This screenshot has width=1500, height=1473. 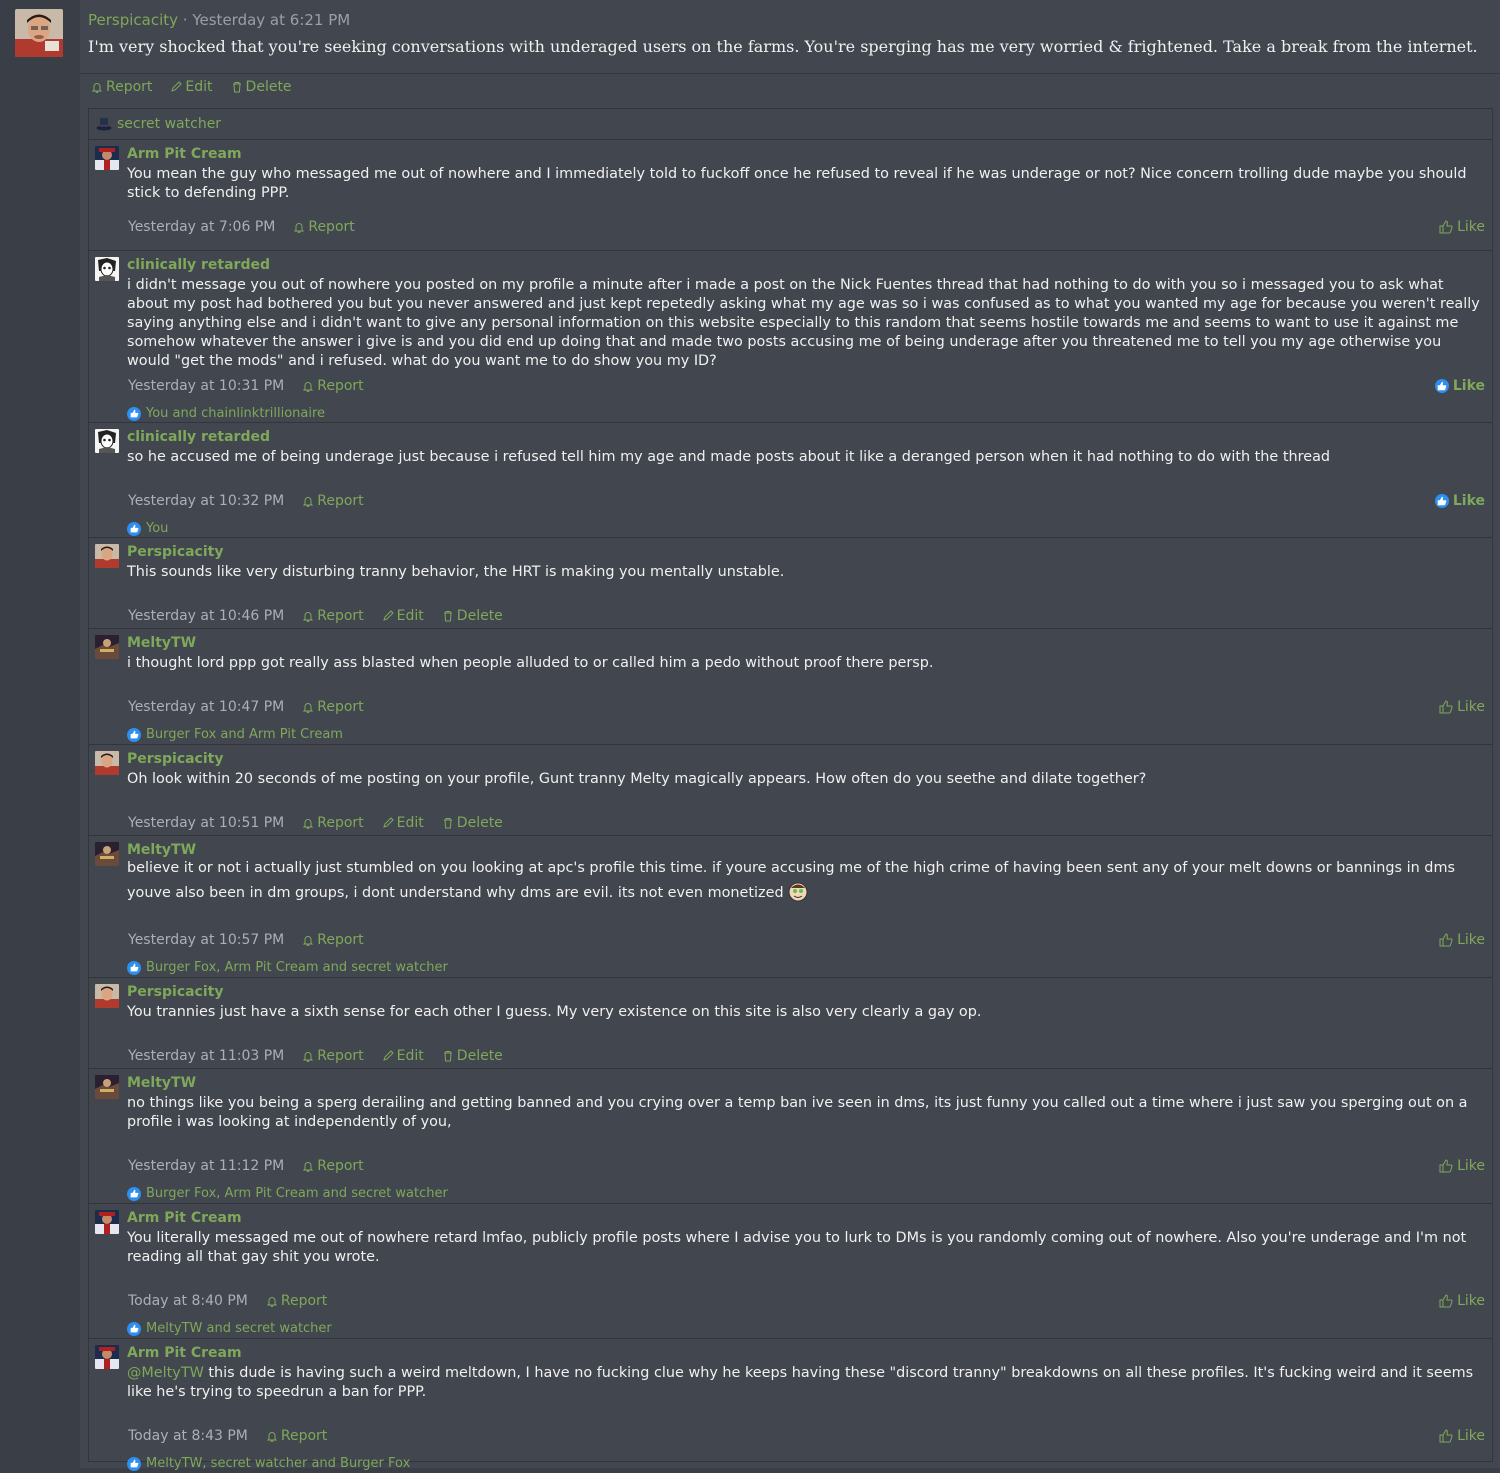 What do you see at coordinates (206, 940) in the screenshot?
I see `comment-timestamp: Yesterday at 10:57 PM` at bounding box center [206, 940].